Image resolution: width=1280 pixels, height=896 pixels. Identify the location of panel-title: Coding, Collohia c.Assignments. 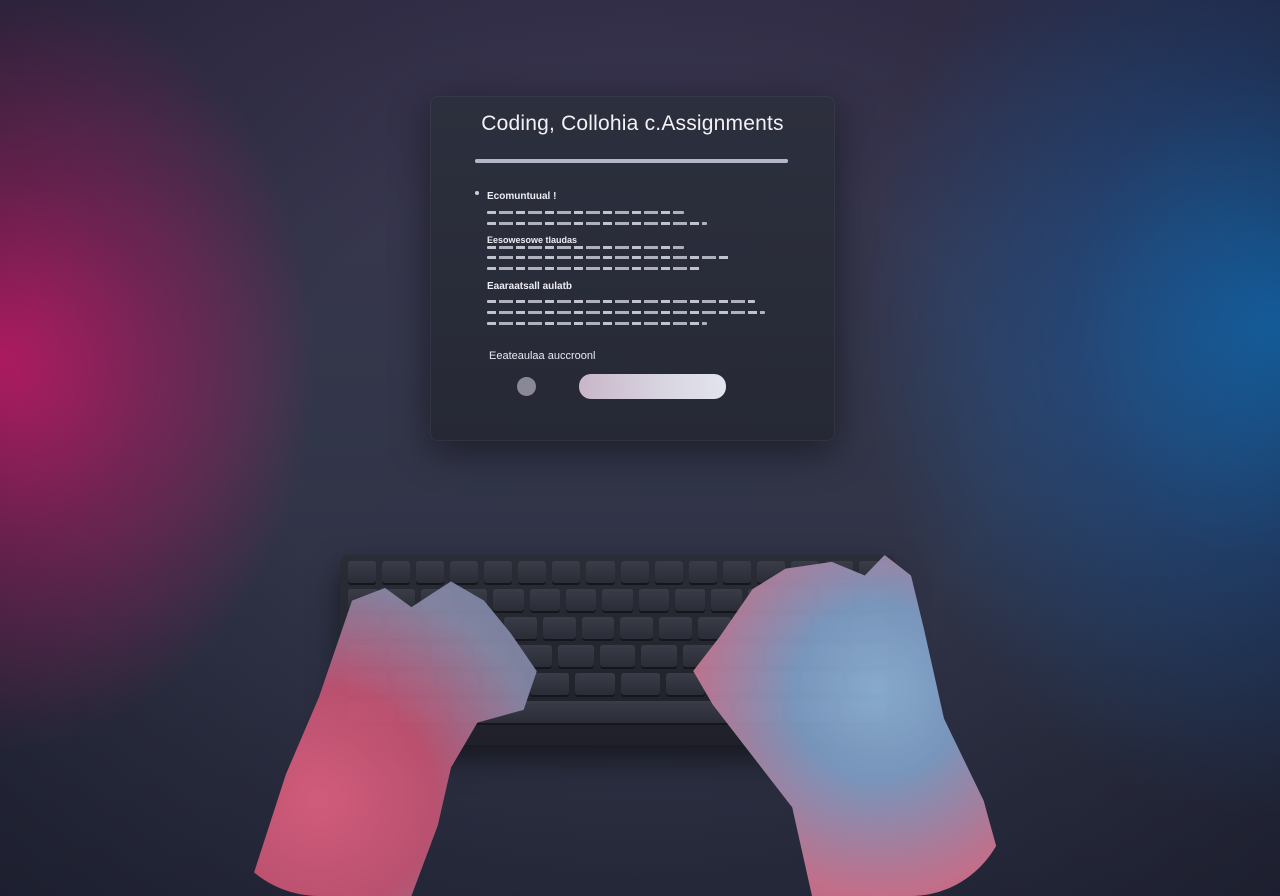
(632, 123).